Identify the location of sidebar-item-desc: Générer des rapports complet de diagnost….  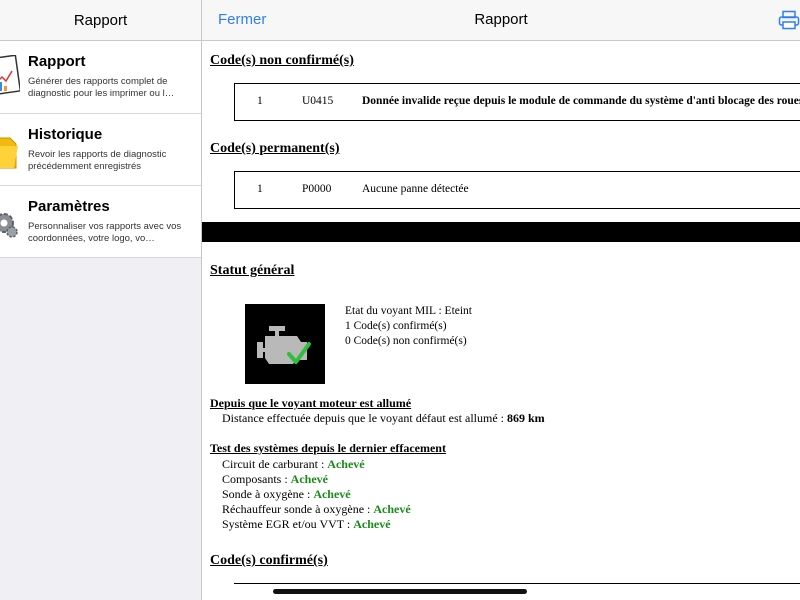
(101, 87).